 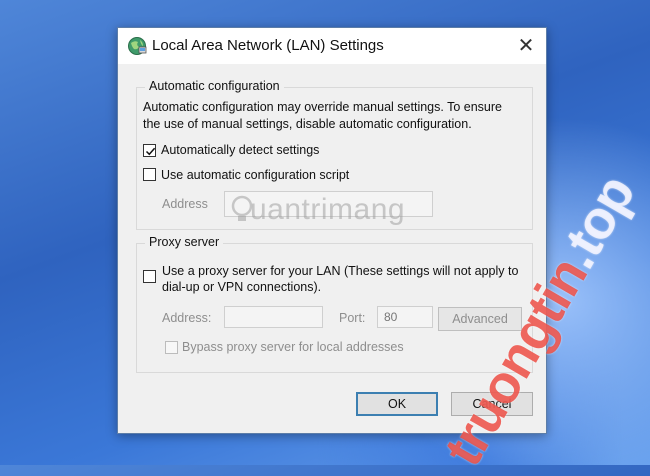 I want to click on auto-config-script-checkbox, so click(x=149, y=174).